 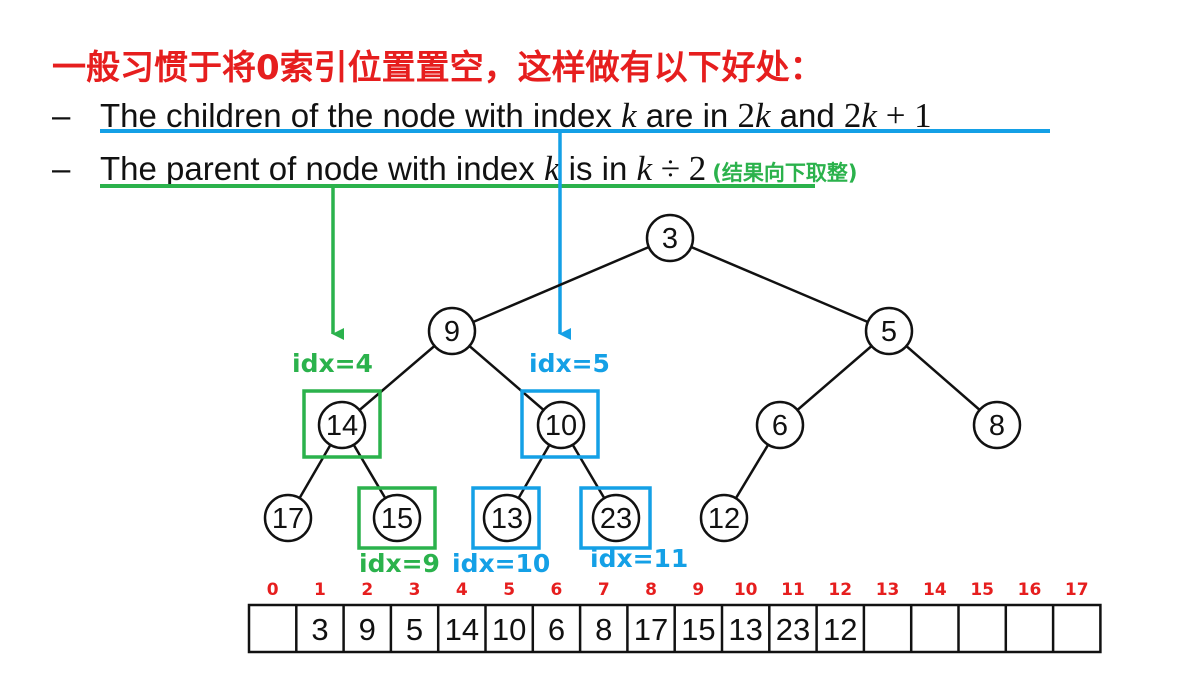 What do you see at coordinates (698, 590) in the screenshot?
I see `array-index: 9` at bounding box center [698, 590].